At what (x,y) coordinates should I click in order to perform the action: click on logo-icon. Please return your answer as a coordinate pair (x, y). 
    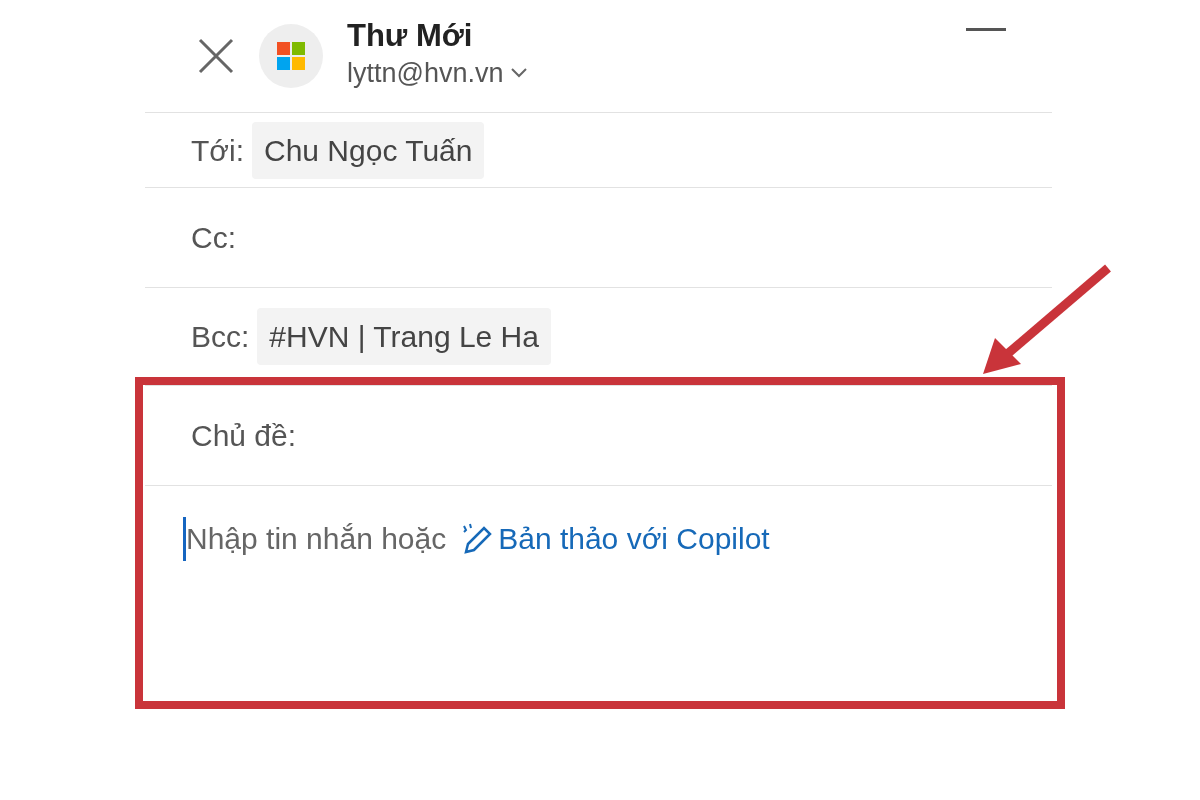
    Looking at the image, I should click on (291, 56).